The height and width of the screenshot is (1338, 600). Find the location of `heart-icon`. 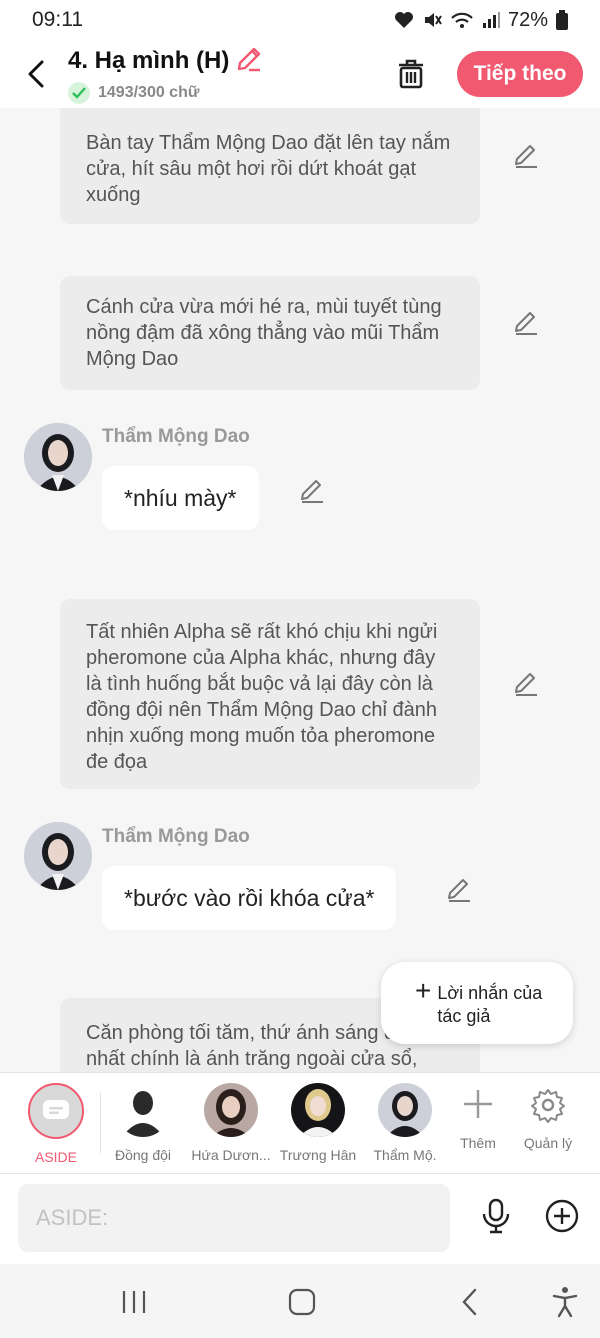

heart-icon is located at coordinates (403, 20).